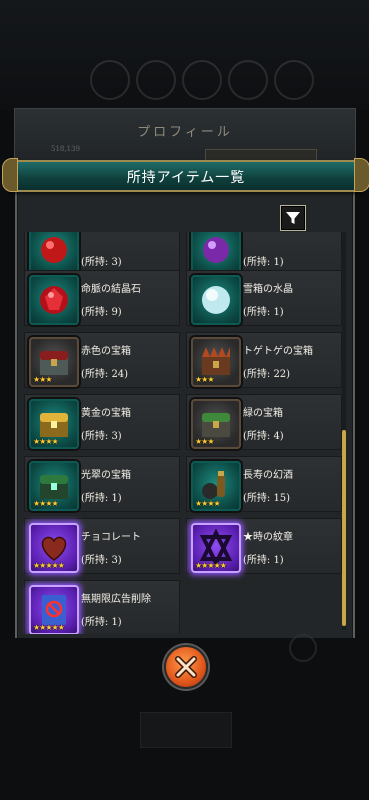 This screenshot has height=800, width=369. I want to click on item-name: トゲトゲの宝箱, so click(278, 351).